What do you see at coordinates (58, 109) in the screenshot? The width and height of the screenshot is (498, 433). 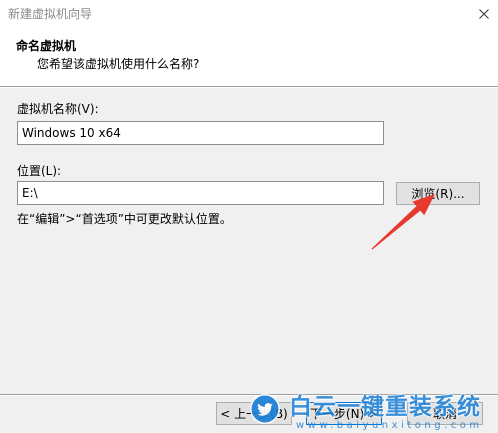 I see `vm-name-label: 虚拟机名称(V):` at bounding box center [58, 109].